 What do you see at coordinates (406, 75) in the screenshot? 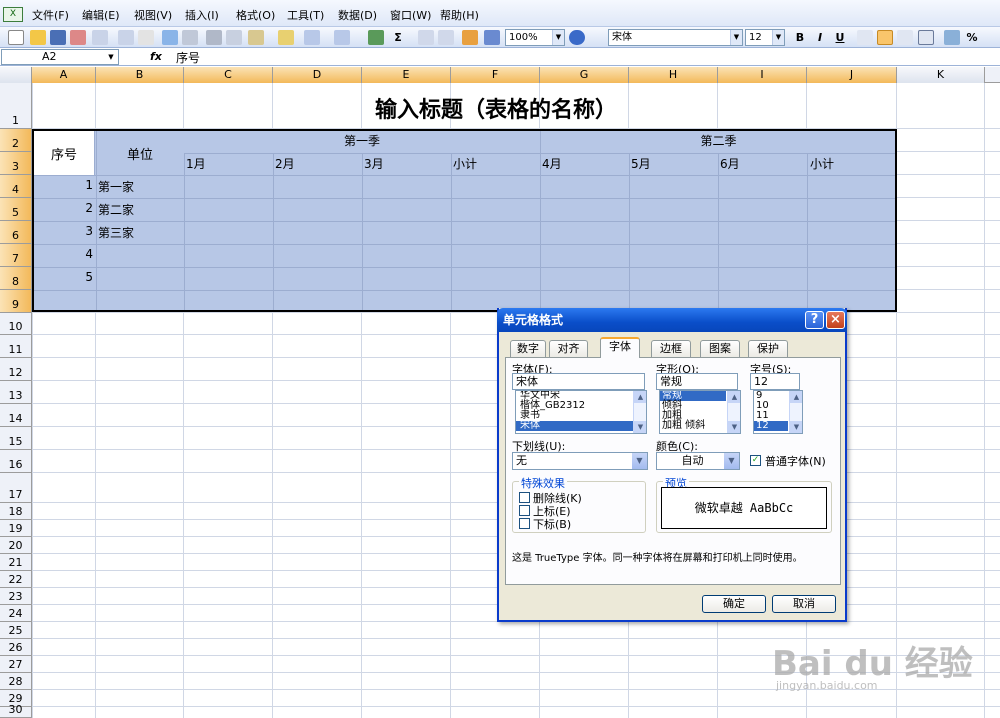
I see `column-header: E` at bounding box center [406, 75].